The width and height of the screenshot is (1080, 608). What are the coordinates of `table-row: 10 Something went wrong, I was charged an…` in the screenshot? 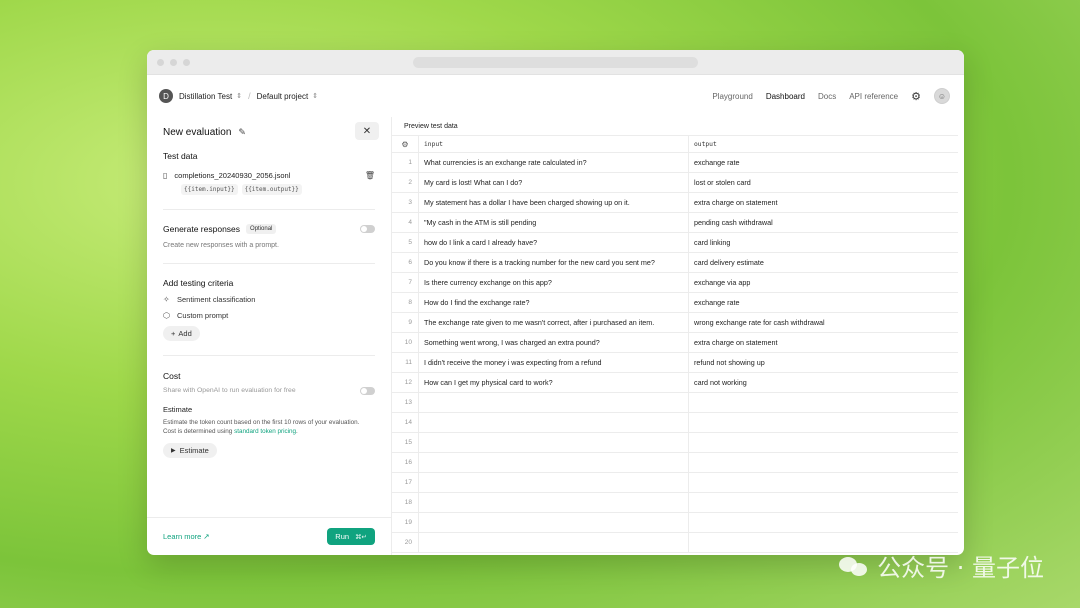 It's located at (675, 343).